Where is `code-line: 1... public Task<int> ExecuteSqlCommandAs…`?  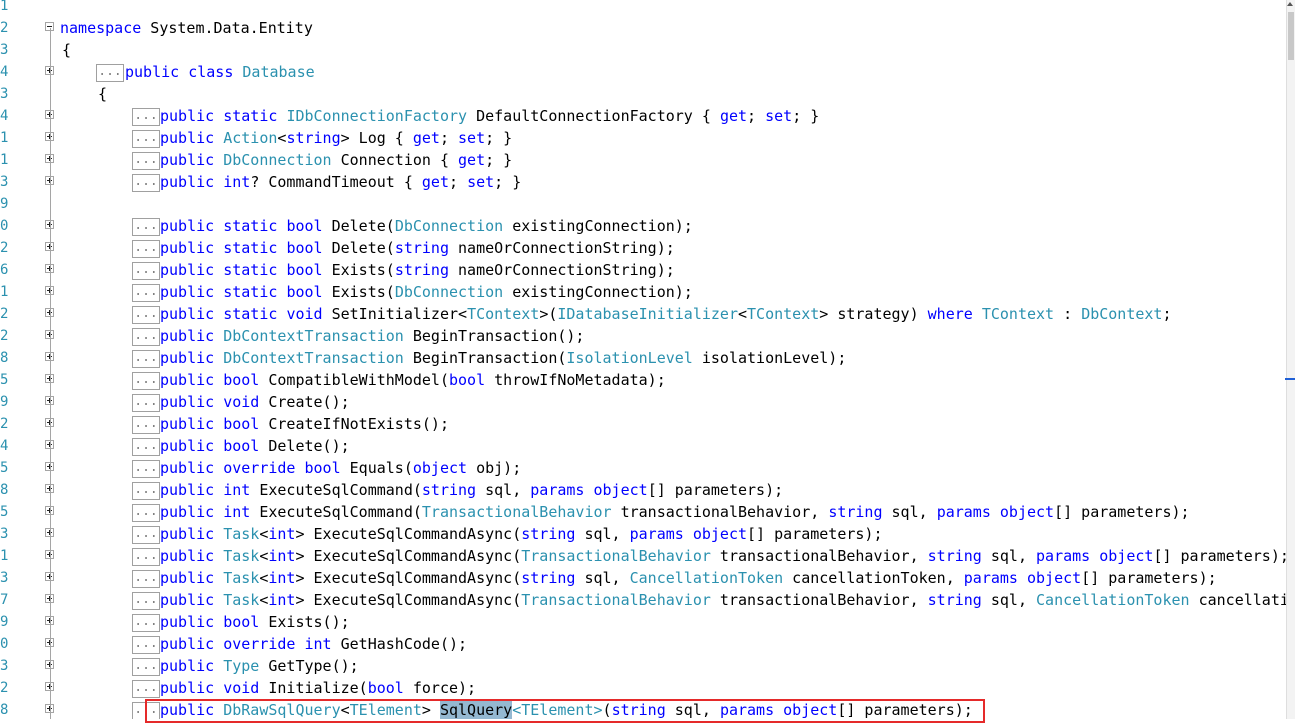 code-line: 1... public Task<int> ExecuteSqlCommandAs… is located at coordinates (643, 556).